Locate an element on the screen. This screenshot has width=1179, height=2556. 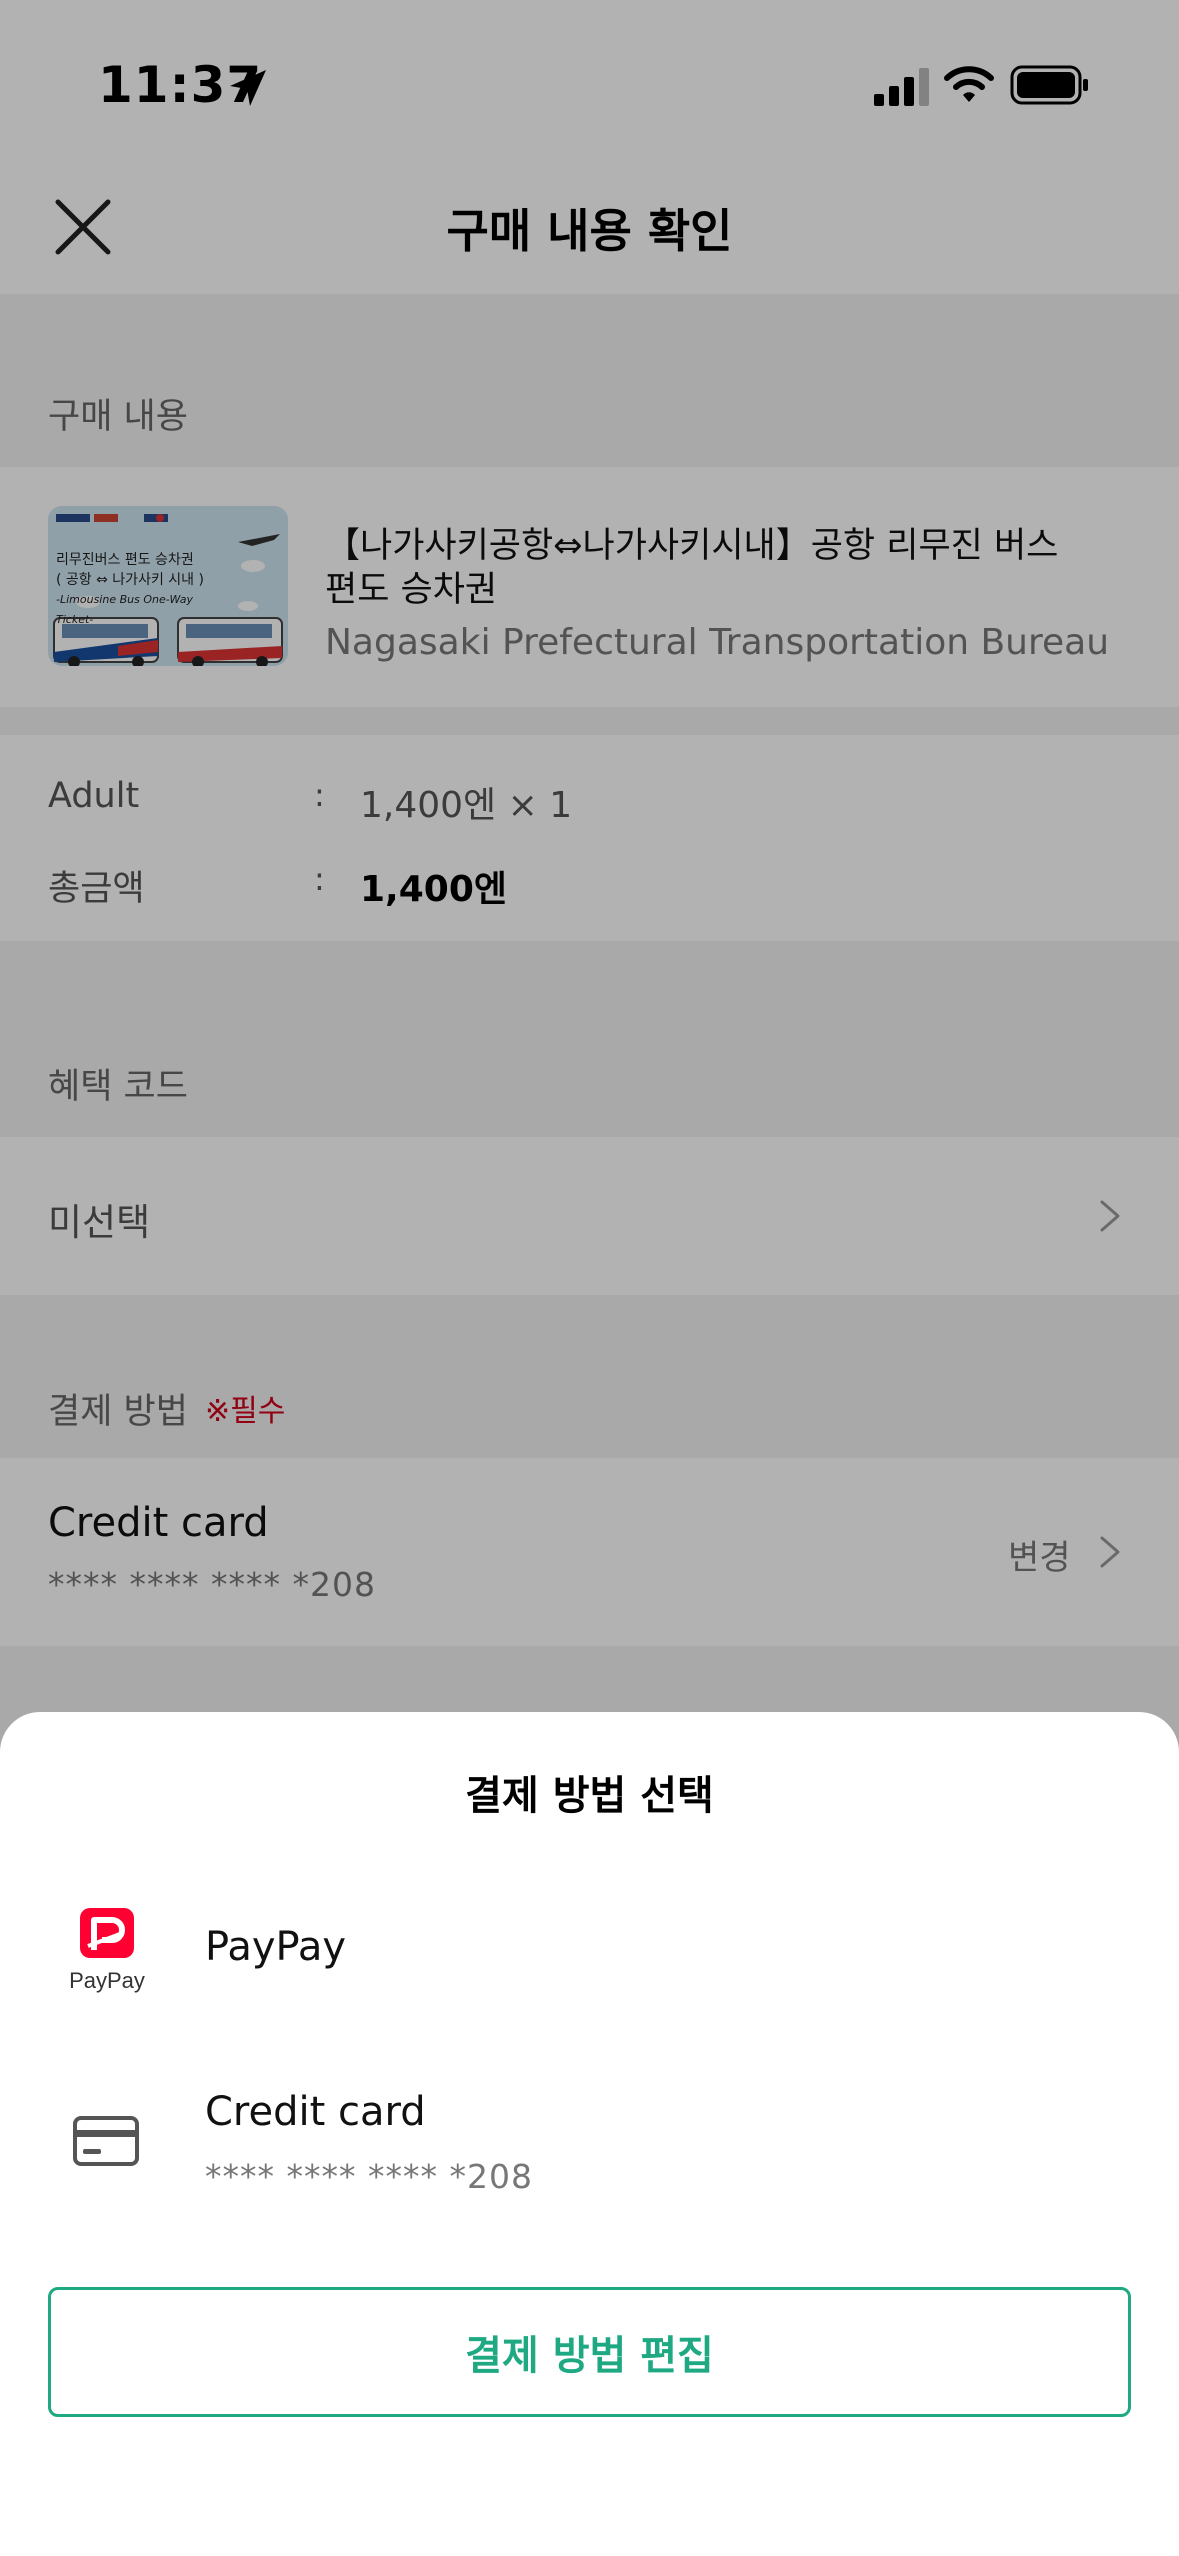
paypay-logo-text: PayPay is located at coordinates (107, 1980).